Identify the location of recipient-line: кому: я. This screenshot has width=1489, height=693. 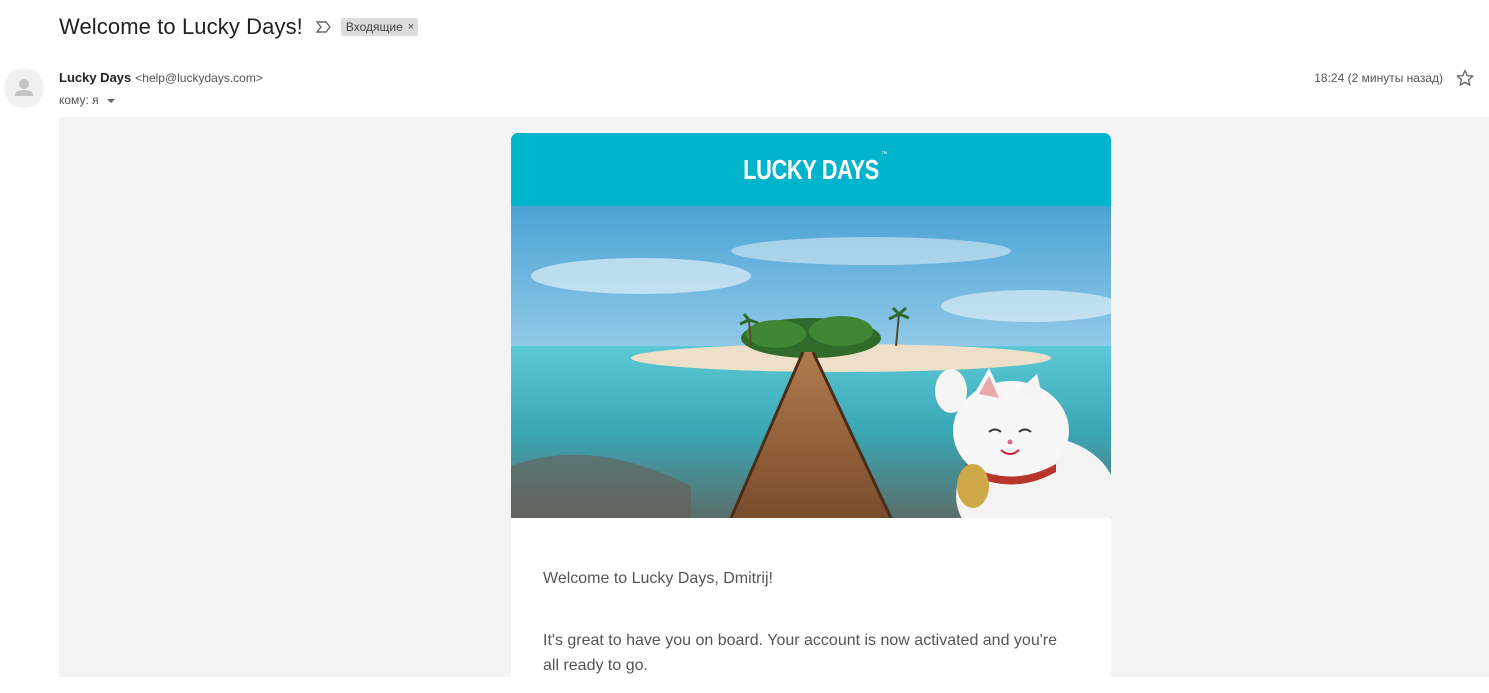
(87, 100).